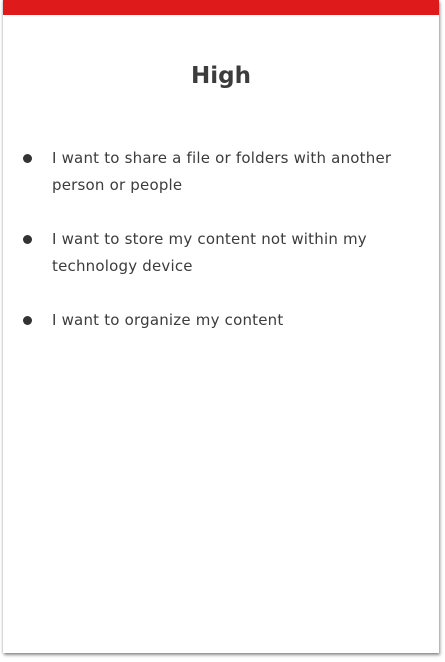 This screenshot has width=445, height=662. I want to click on list-item-text: I want to organize my content, so click(168, 320).